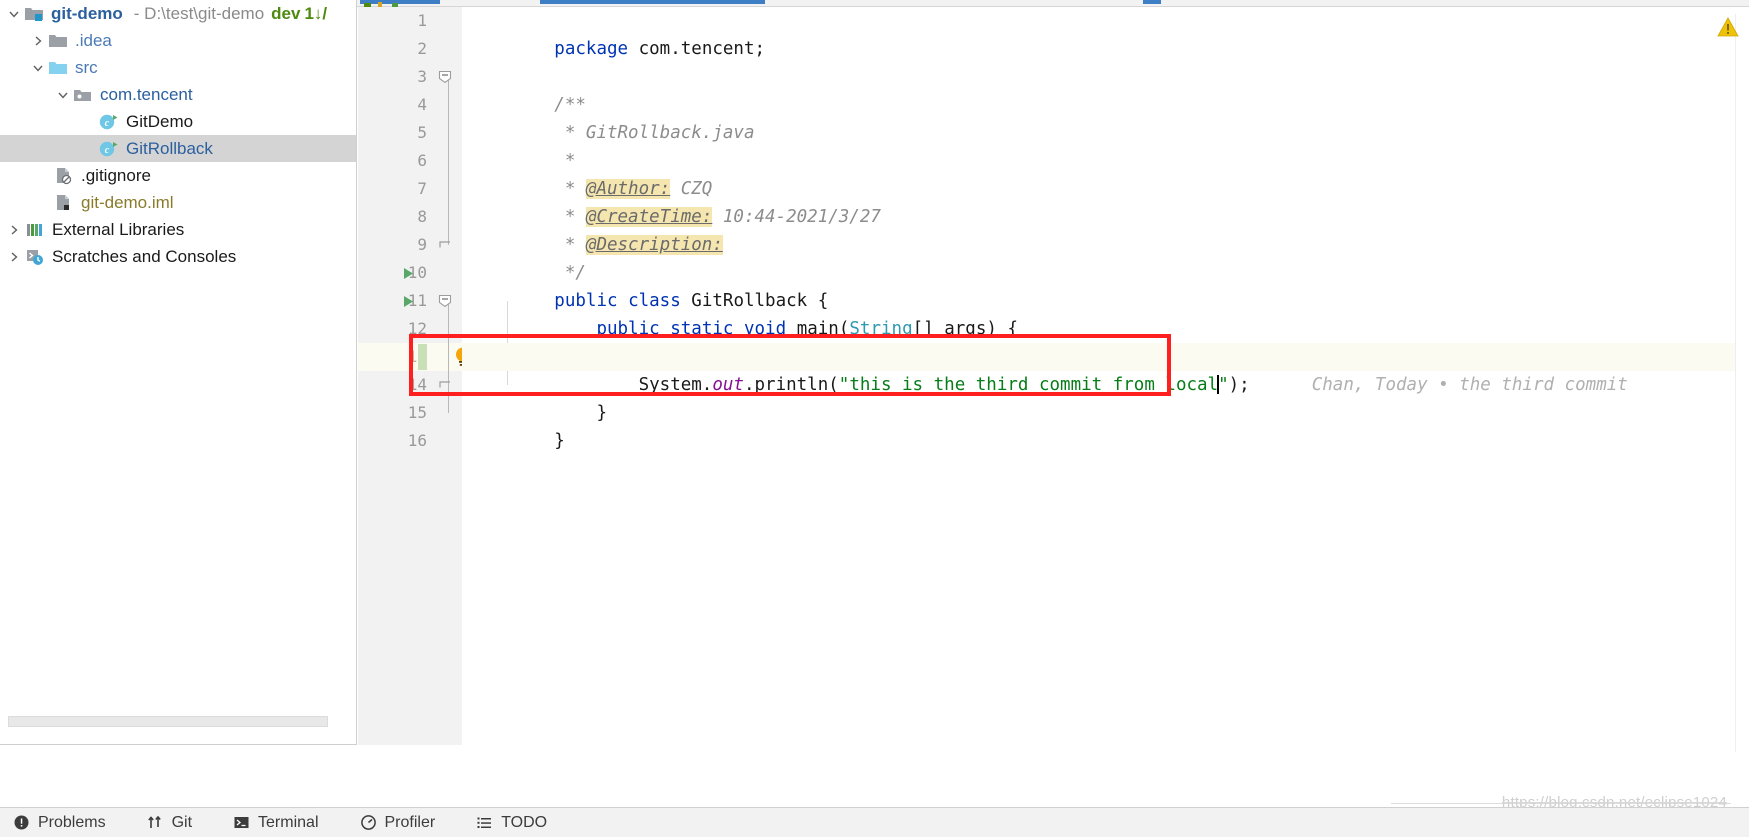 This screenshot has width=1749, height=837. Describe the element at coordinates (168, 721) in the screenshot. I see `sidebar-horizontal-scrollbar` at that location.